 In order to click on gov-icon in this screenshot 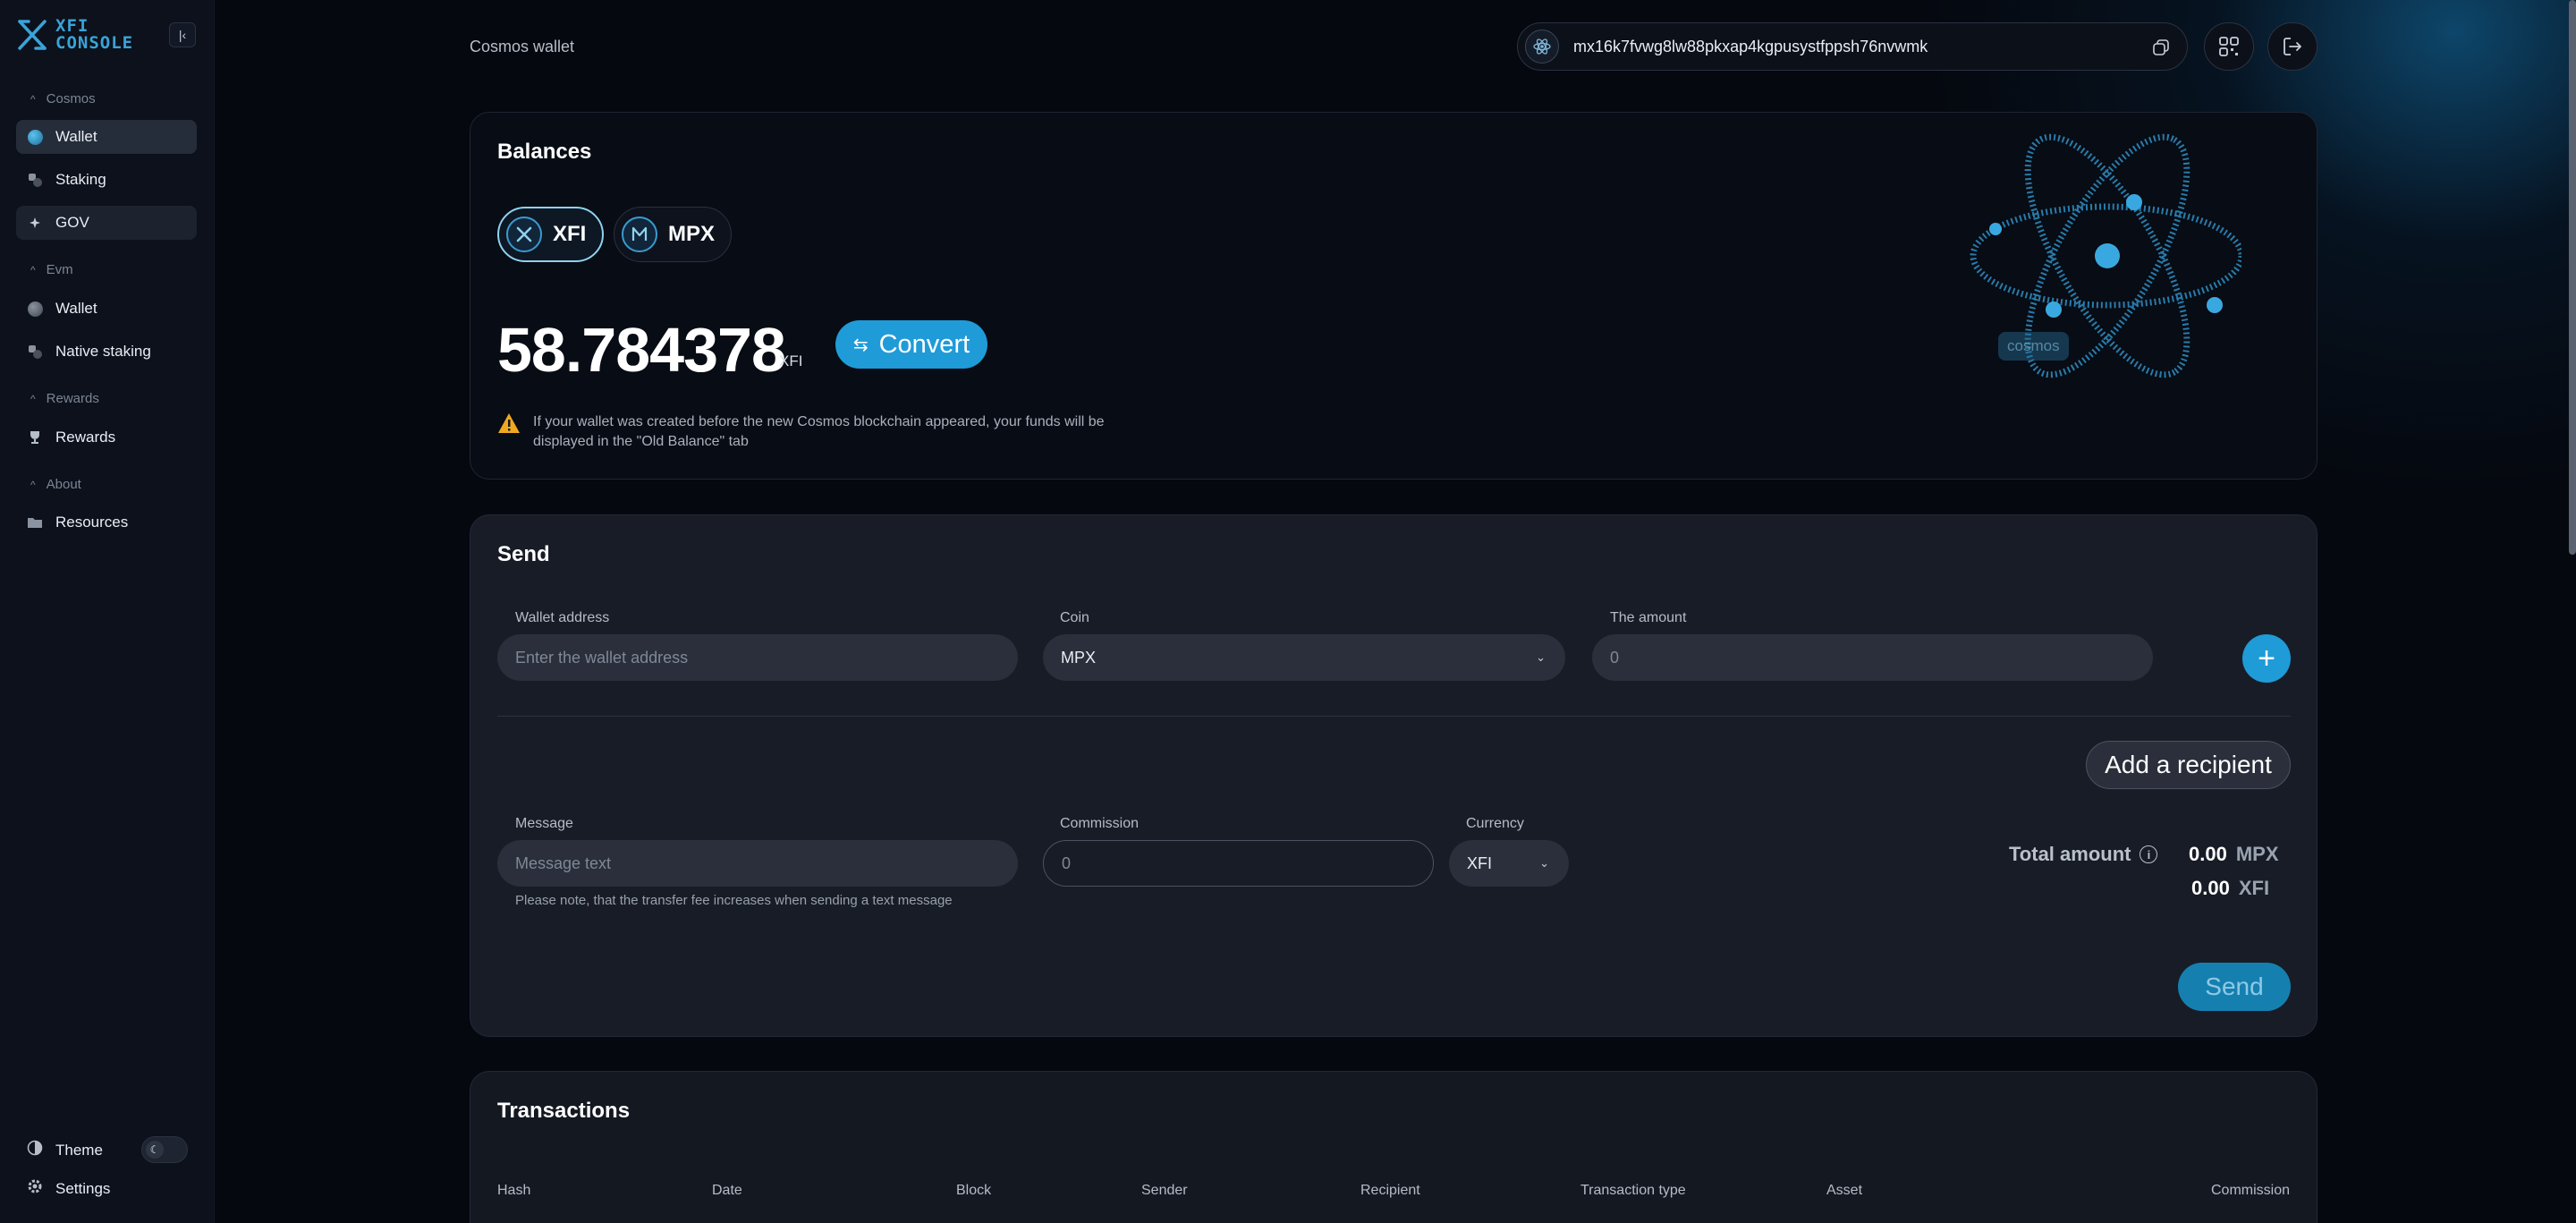, I will do `click(35, 223)`.